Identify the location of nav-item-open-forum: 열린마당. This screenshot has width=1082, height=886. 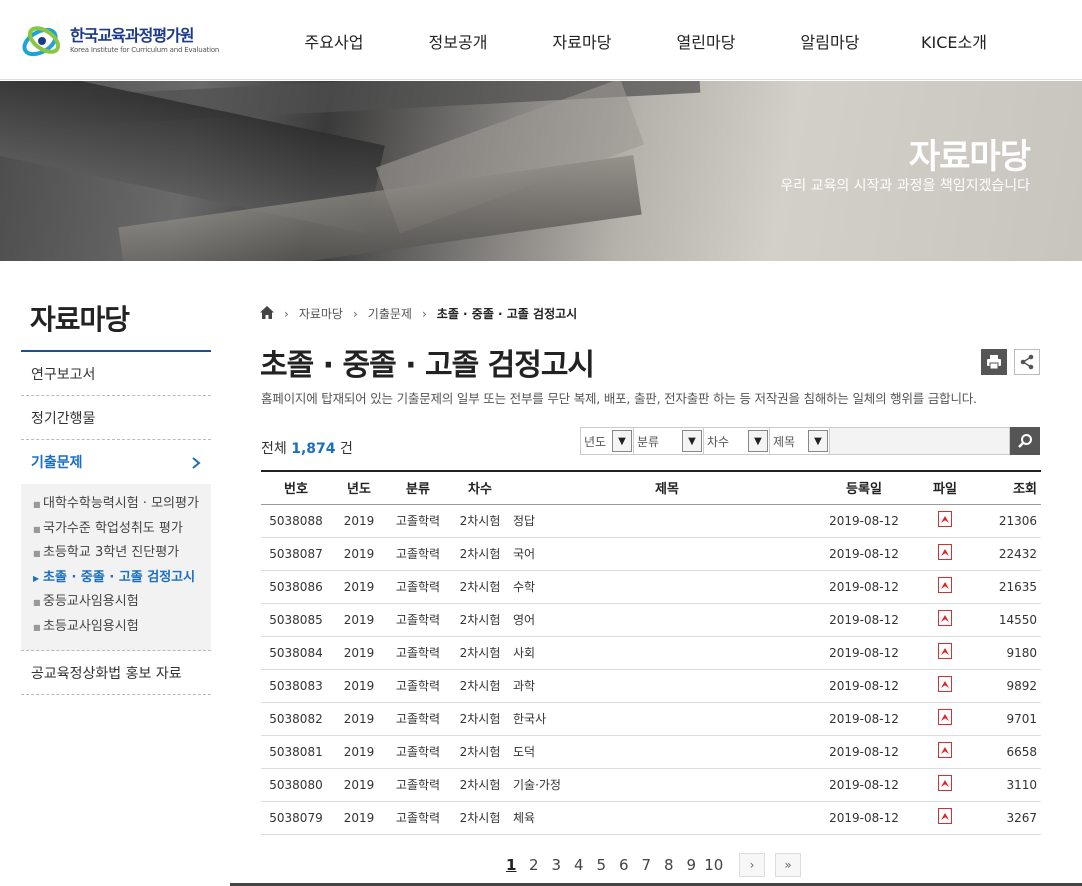
(706, 40).